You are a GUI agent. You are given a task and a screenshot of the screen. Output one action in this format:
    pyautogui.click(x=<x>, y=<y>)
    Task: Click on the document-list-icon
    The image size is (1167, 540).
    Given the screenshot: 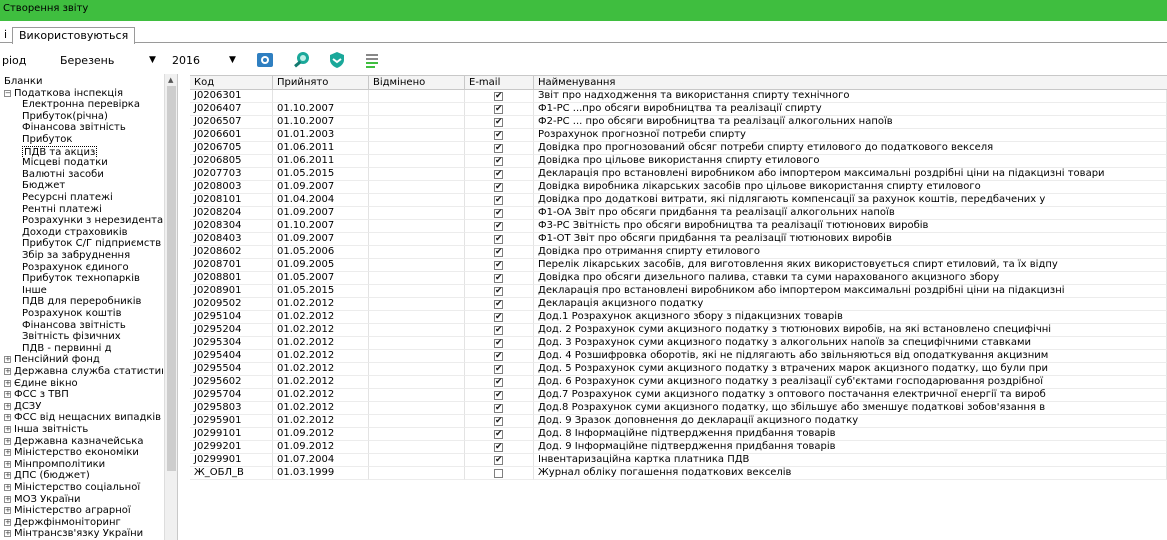 What is the action you would take?
    pyautogui.click(x=373, y=60)
    